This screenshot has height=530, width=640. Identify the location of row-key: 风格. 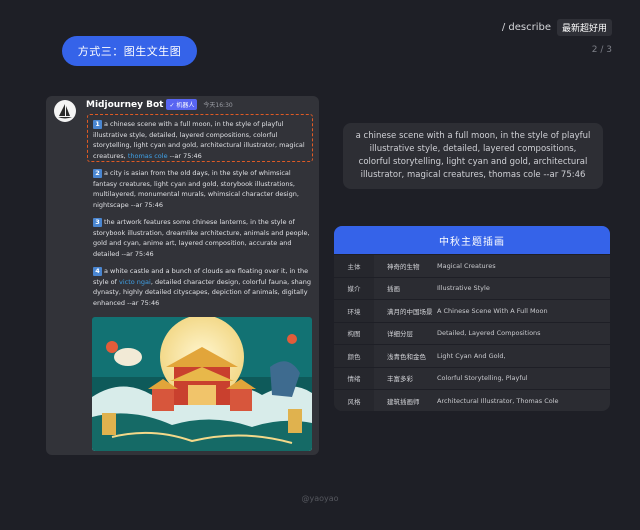
(354, 400).